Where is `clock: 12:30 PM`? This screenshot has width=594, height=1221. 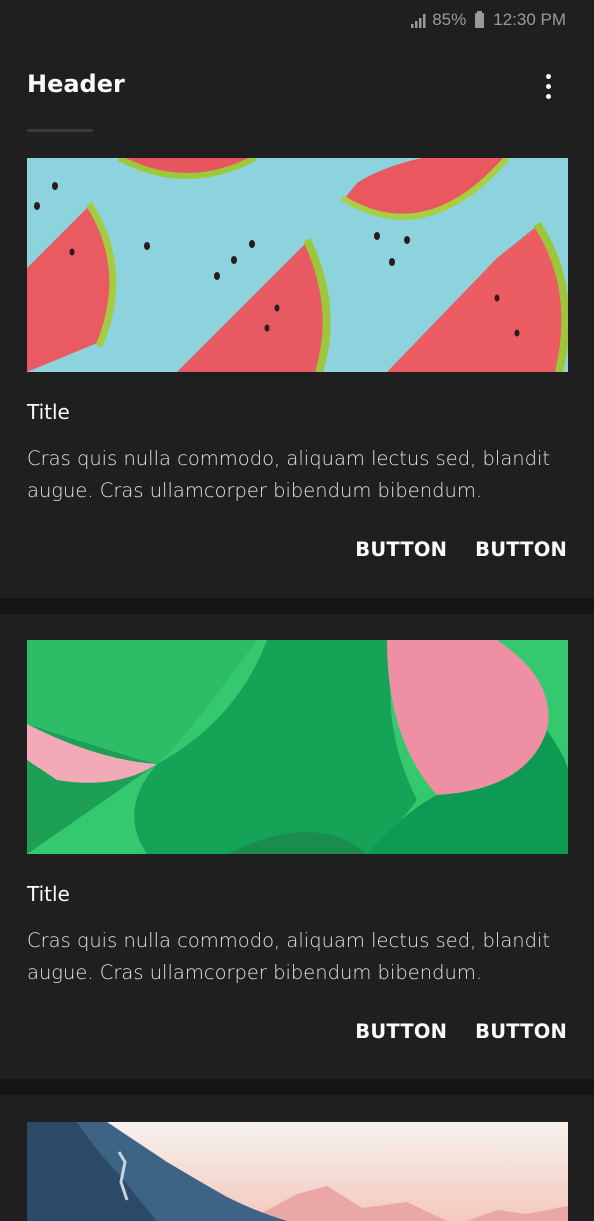 clock: 12:30 PM is located at coordinates (529, 19).